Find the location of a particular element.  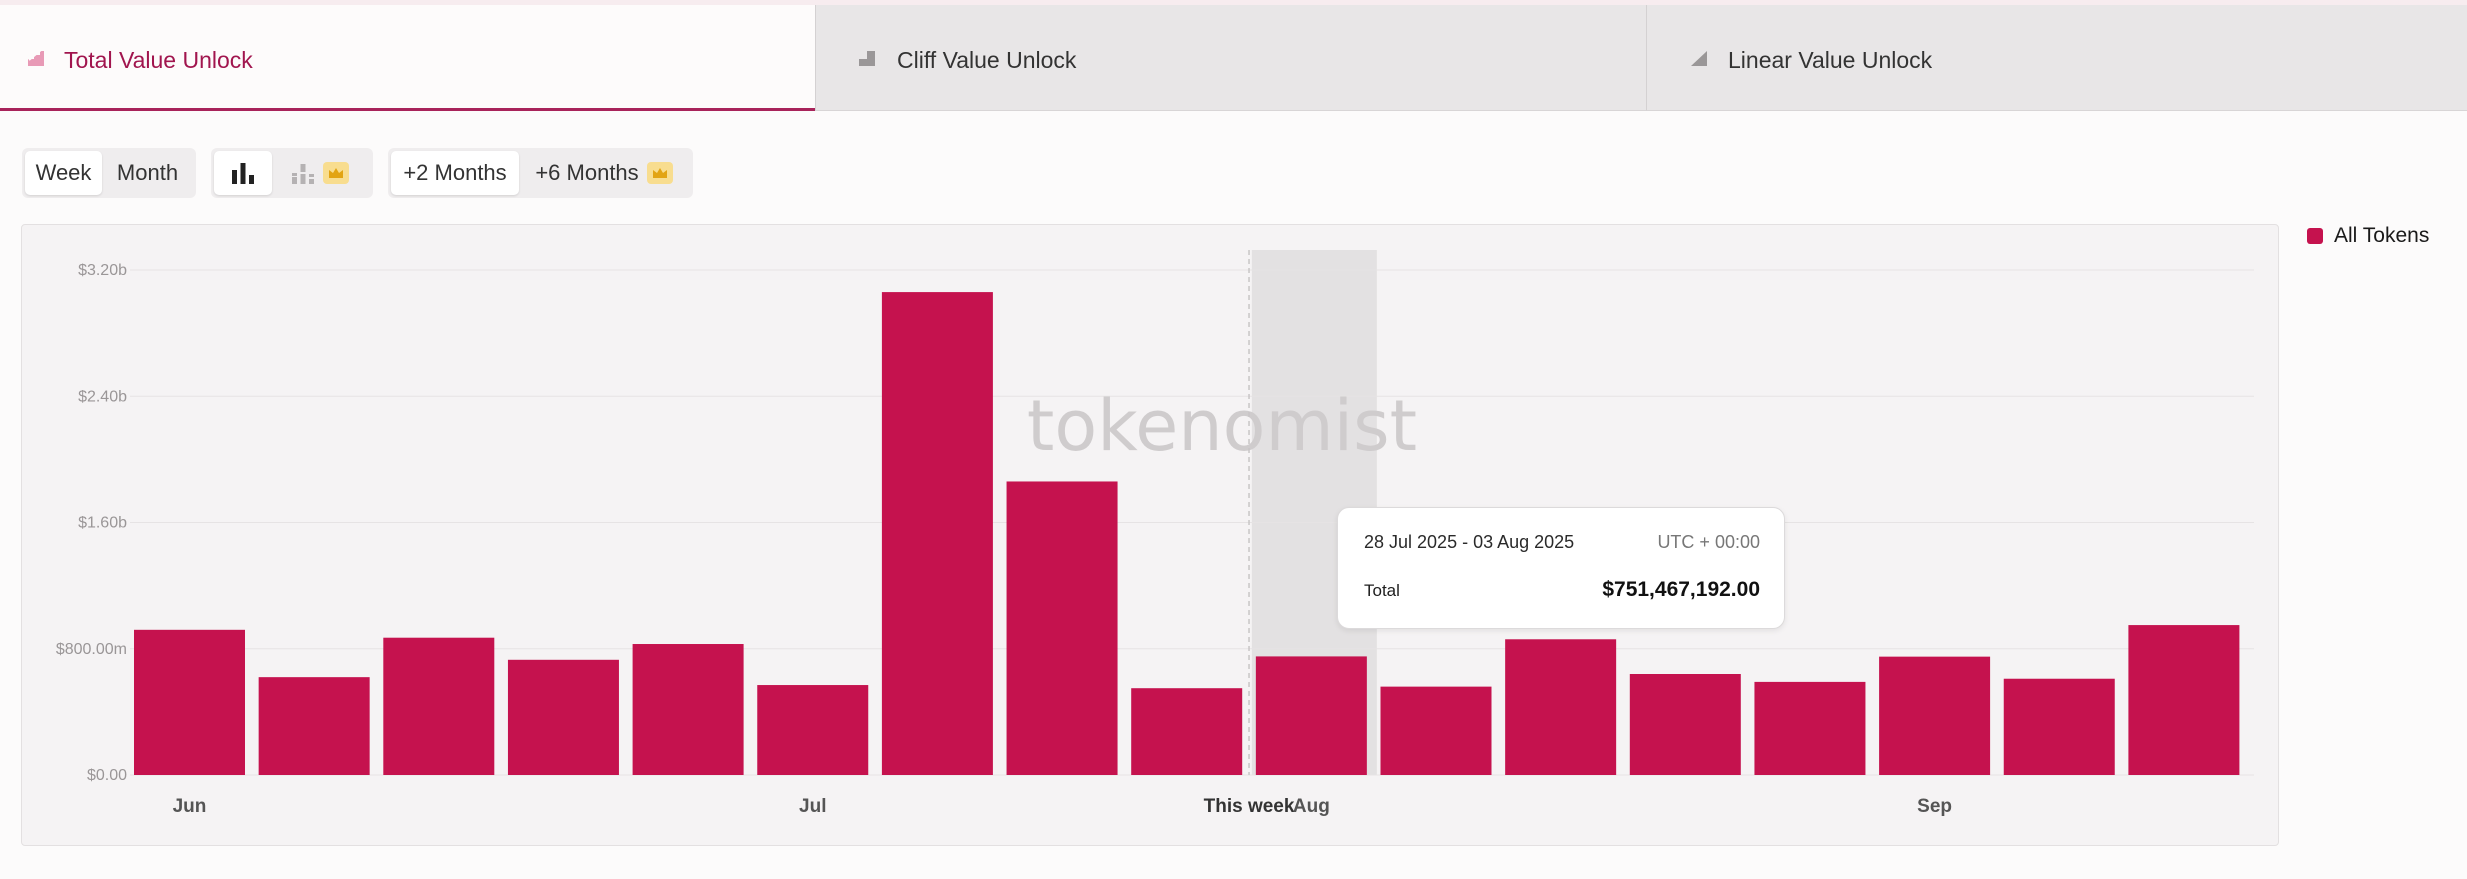

x-axis-label: Jul is located at coordinates (812, 806).